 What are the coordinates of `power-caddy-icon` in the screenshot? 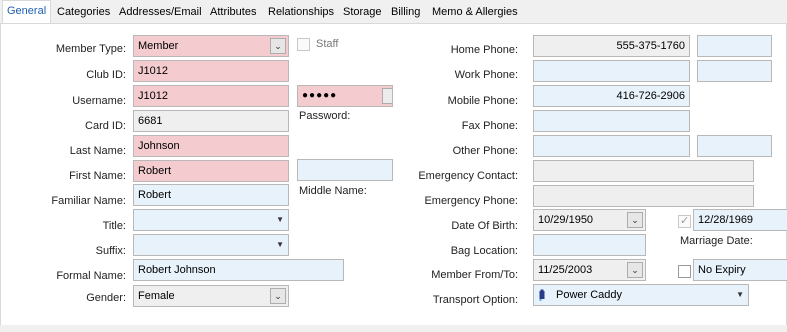 It's located at (542, 295).